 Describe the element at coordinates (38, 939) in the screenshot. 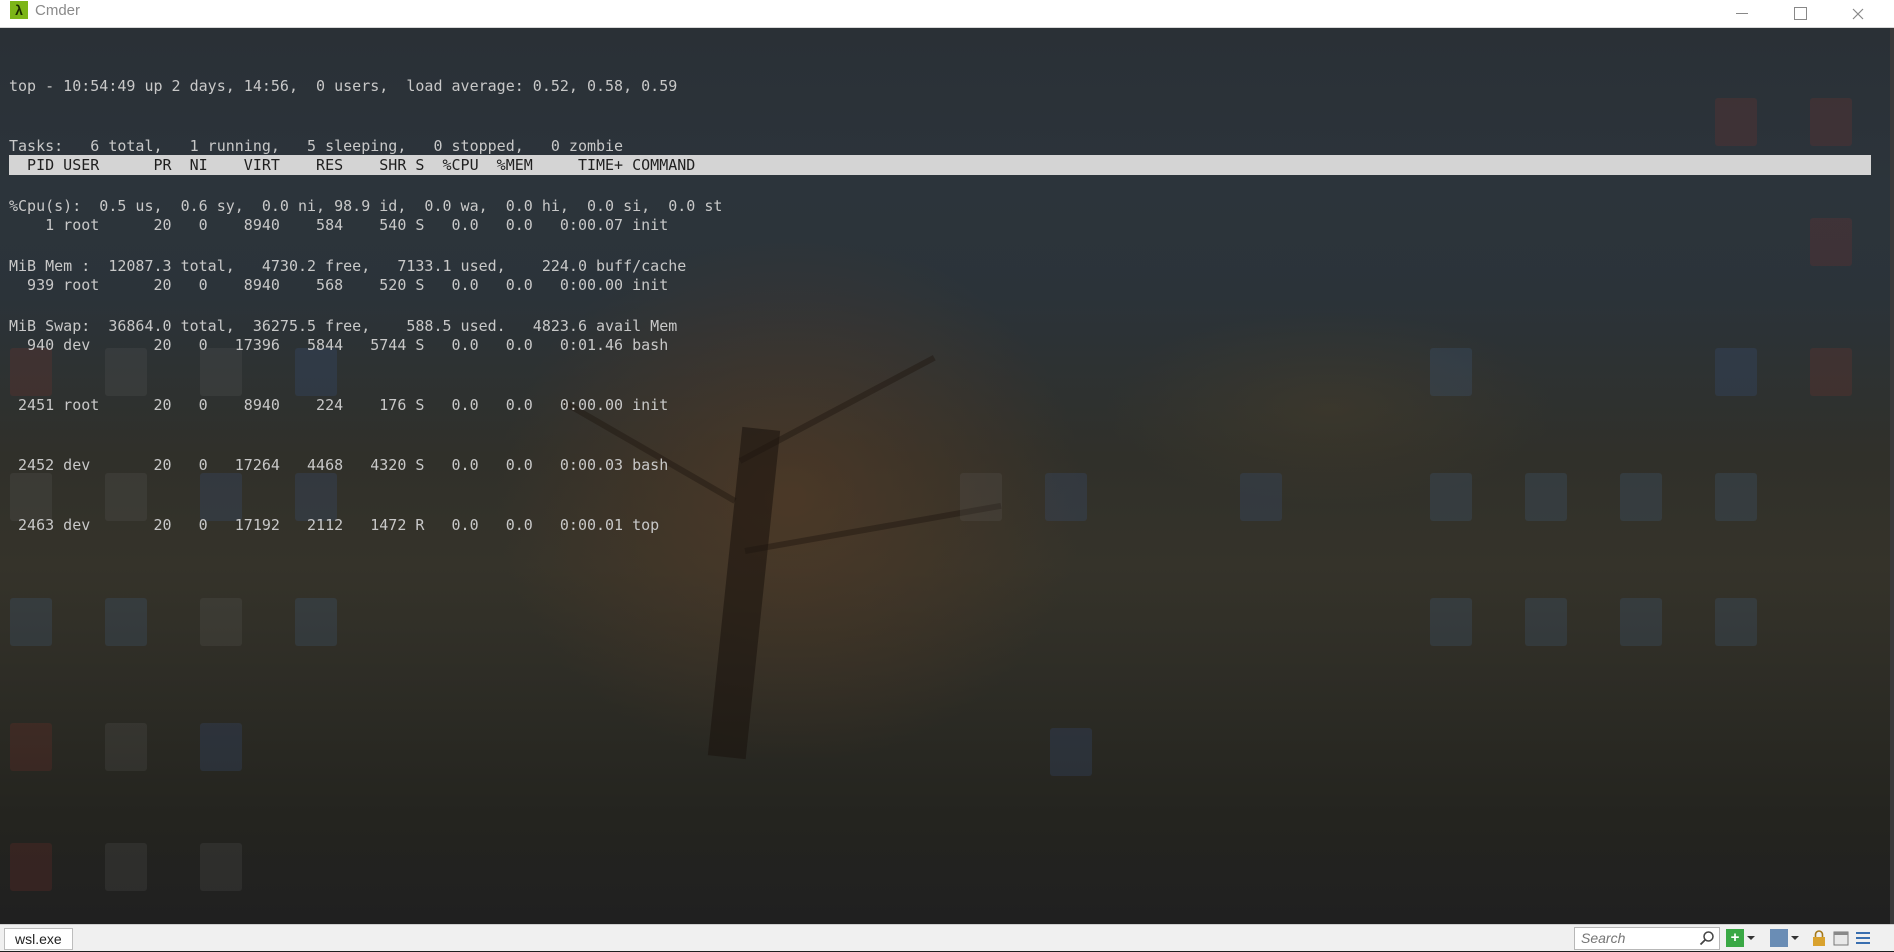

I see `console-tab-wsl: wsl.exe` at that location.